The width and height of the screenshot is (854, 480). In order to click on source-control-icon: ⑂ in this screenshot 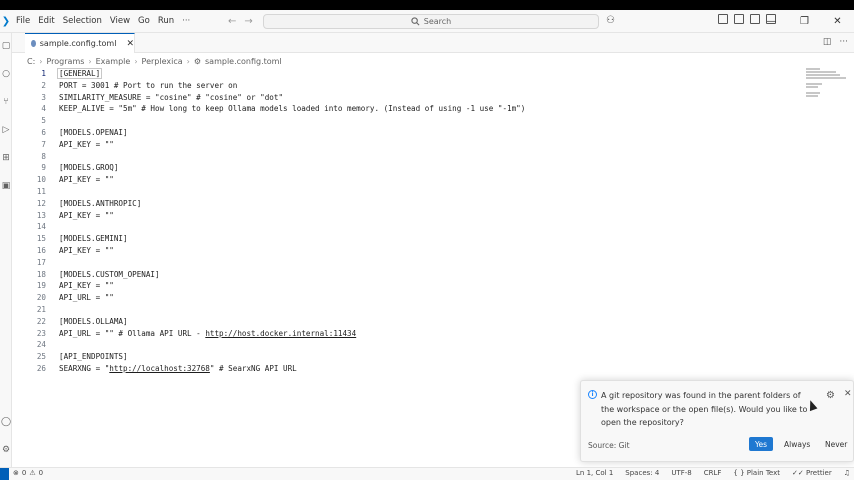, I will do `click(6, 102)`.